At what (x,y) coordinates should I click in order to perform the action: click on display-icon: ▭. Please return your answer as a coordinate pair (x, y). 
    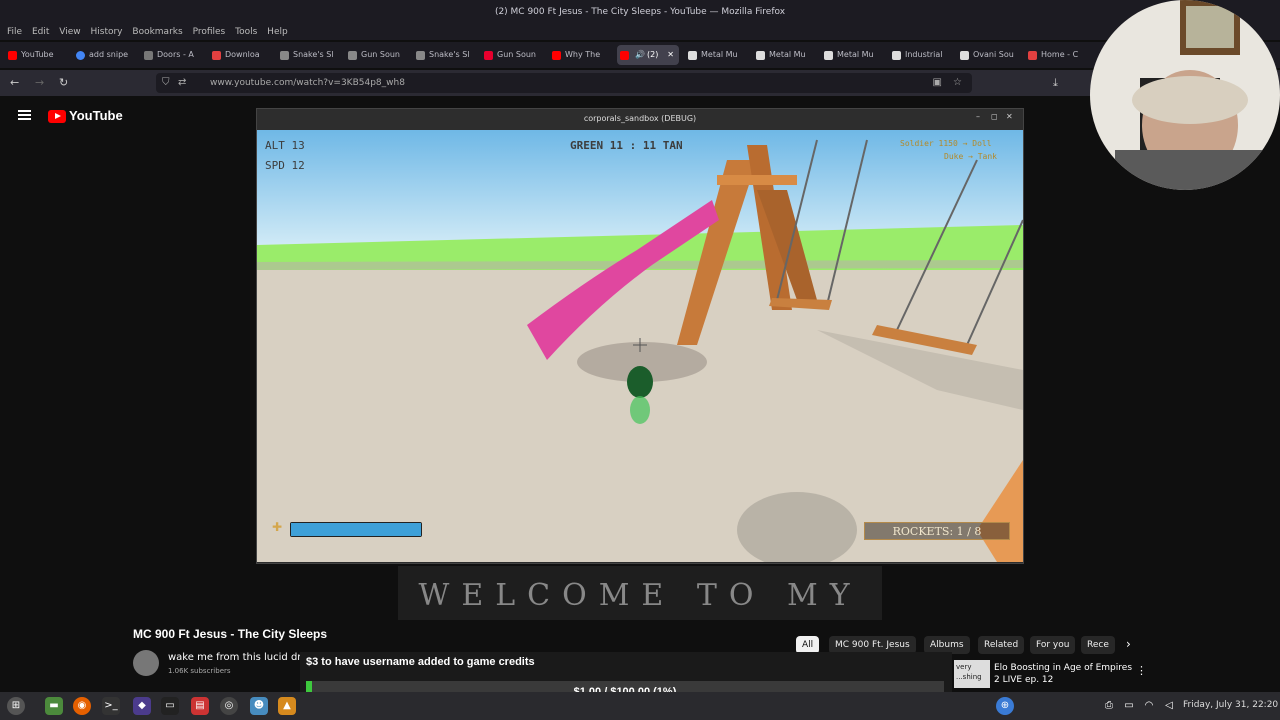
    Looking at the image, I should click on (1129, 706).